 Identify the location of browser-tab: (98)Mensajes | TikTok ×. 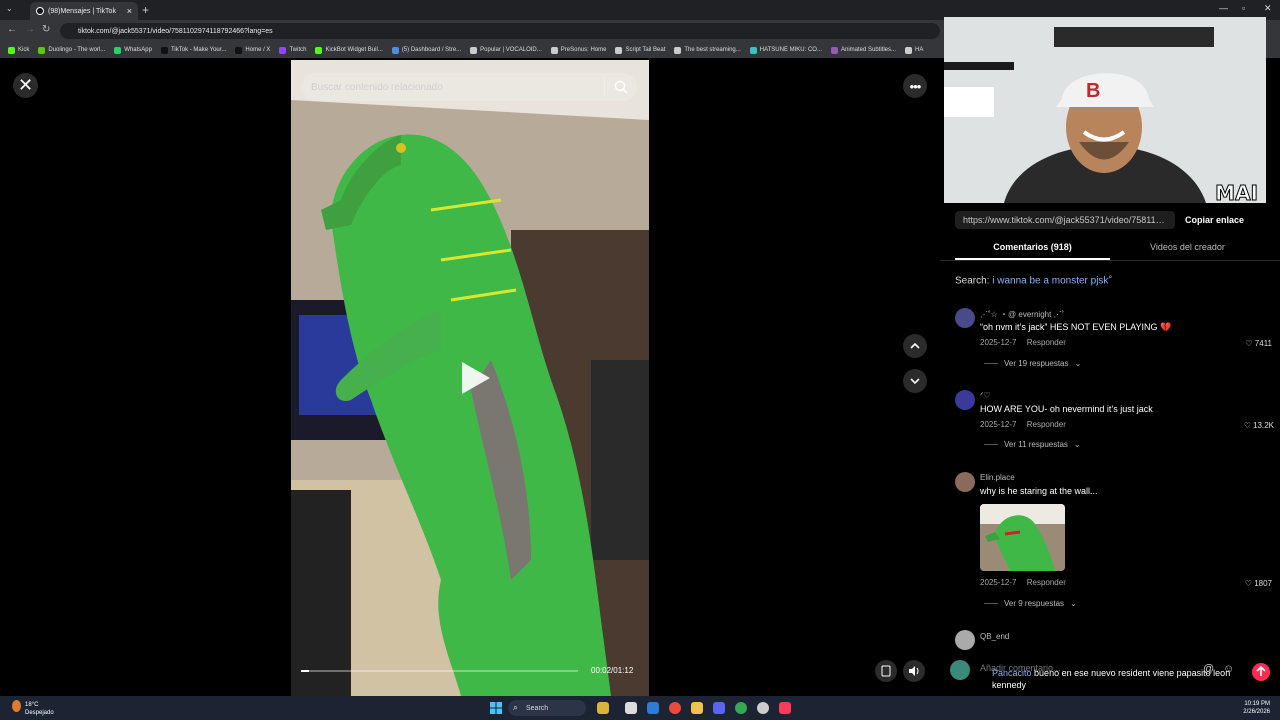
(84, 11).